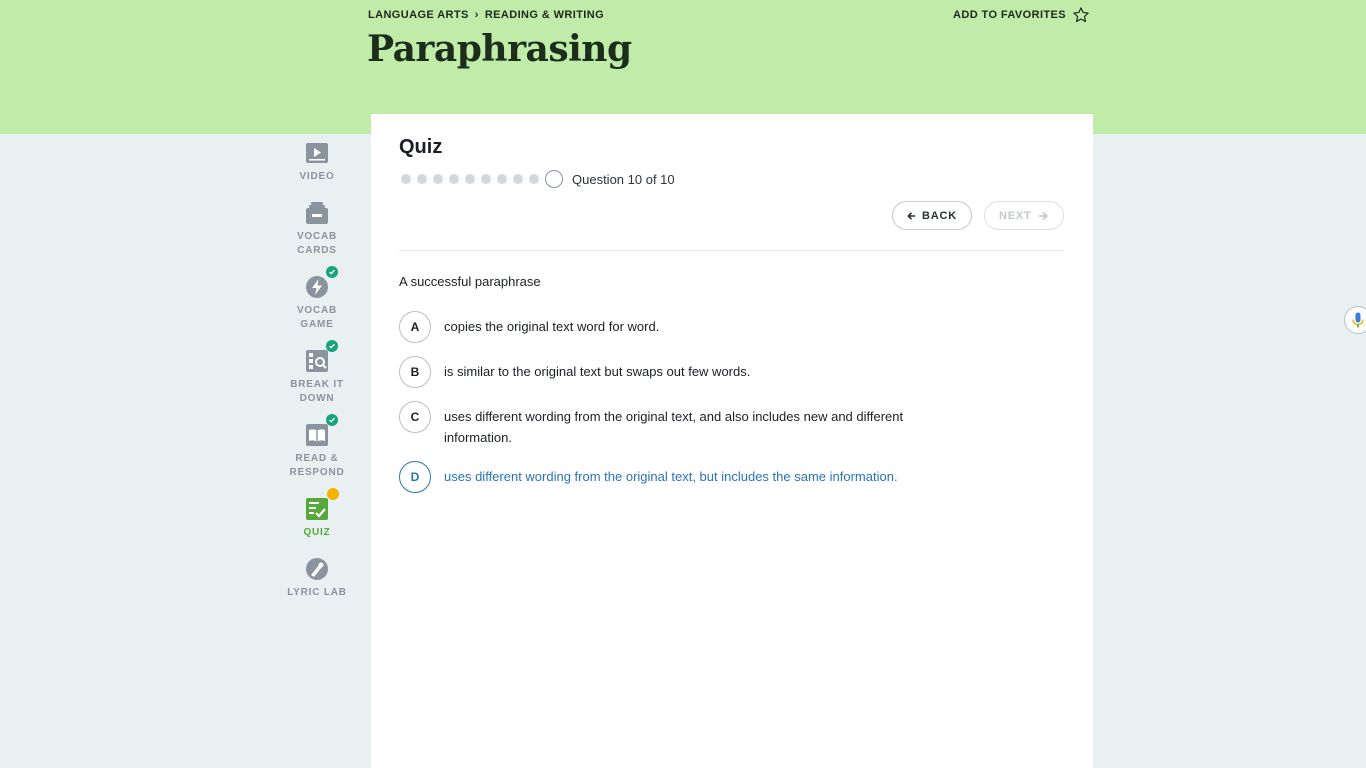 The height and width of the screenshot is (768, 1366). I want to click on star-icon, so click(1081, 15).